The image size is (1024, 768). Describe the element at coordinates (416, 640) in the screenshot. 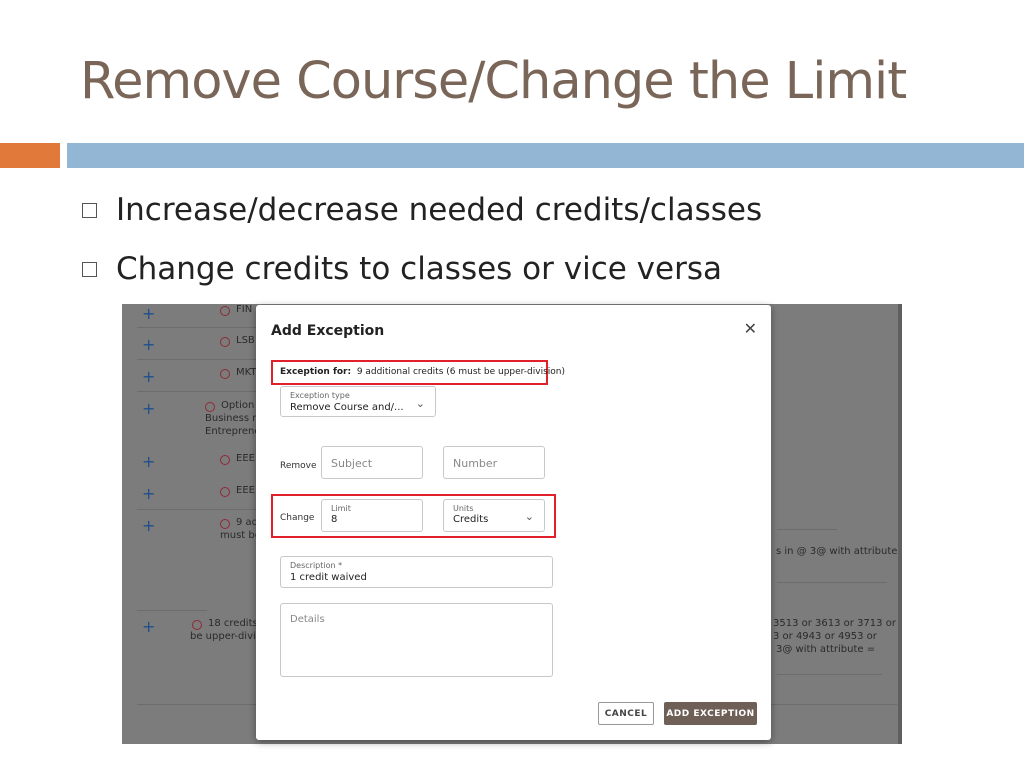

I see `details-textarea: Details` at that location.